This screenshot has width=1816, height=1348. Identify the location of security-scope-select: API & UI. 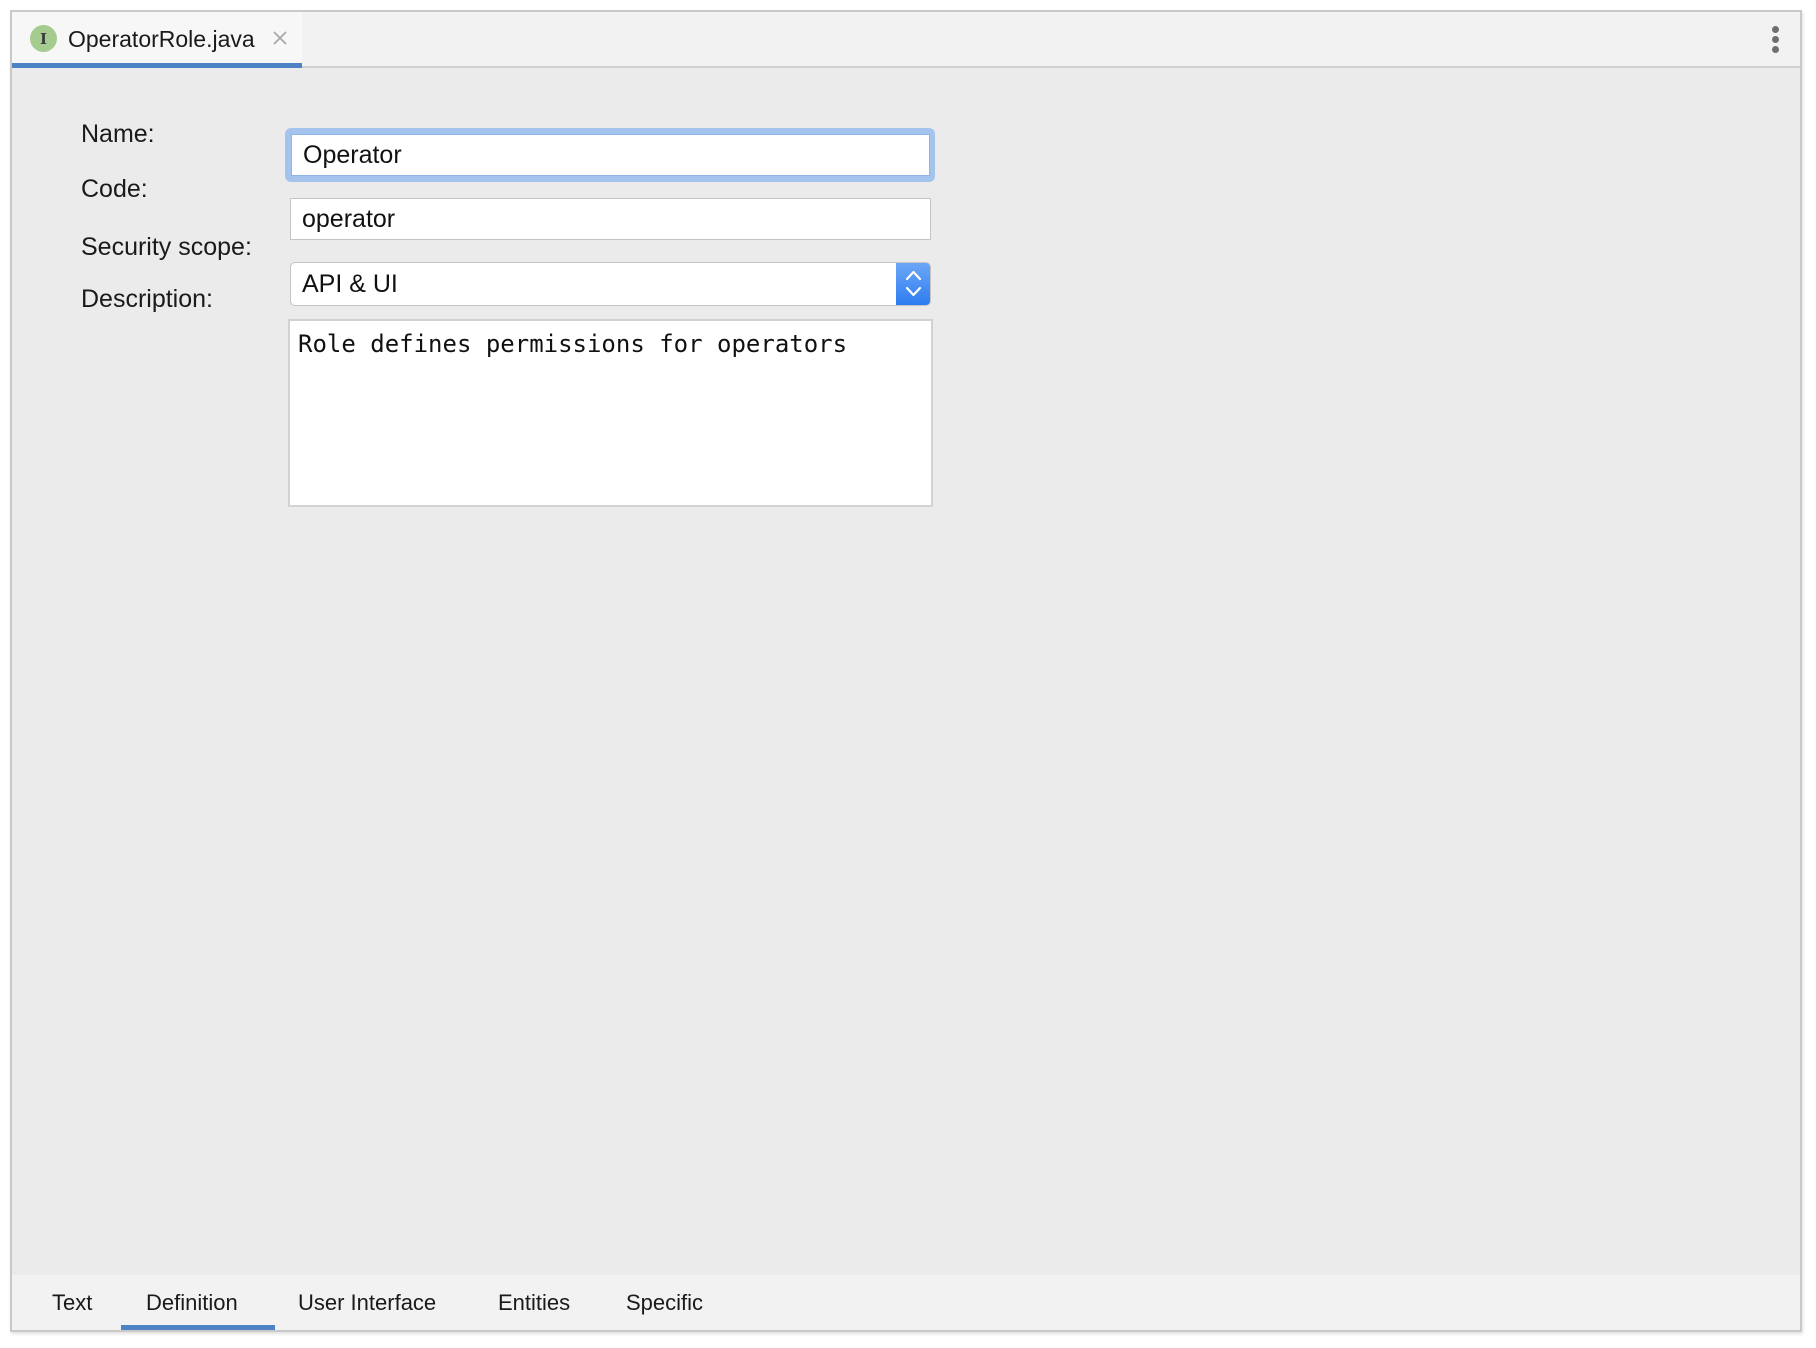
(610, 284).